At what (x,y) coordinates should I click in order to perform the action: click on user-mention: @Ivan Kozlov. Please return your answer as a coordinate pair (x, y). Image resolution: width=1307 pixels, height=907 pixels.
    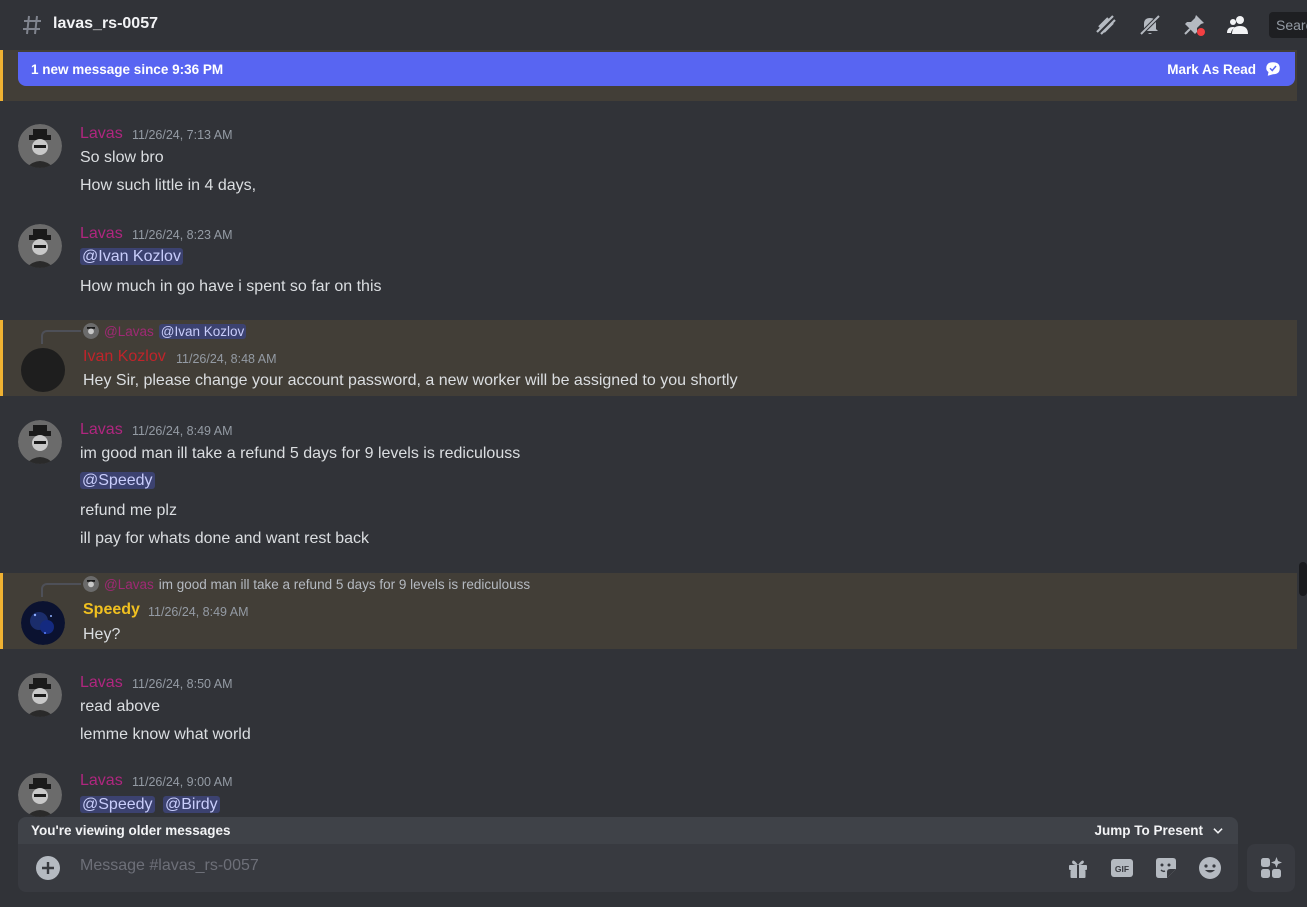
    Looking at the image, I should click on (131, 256).